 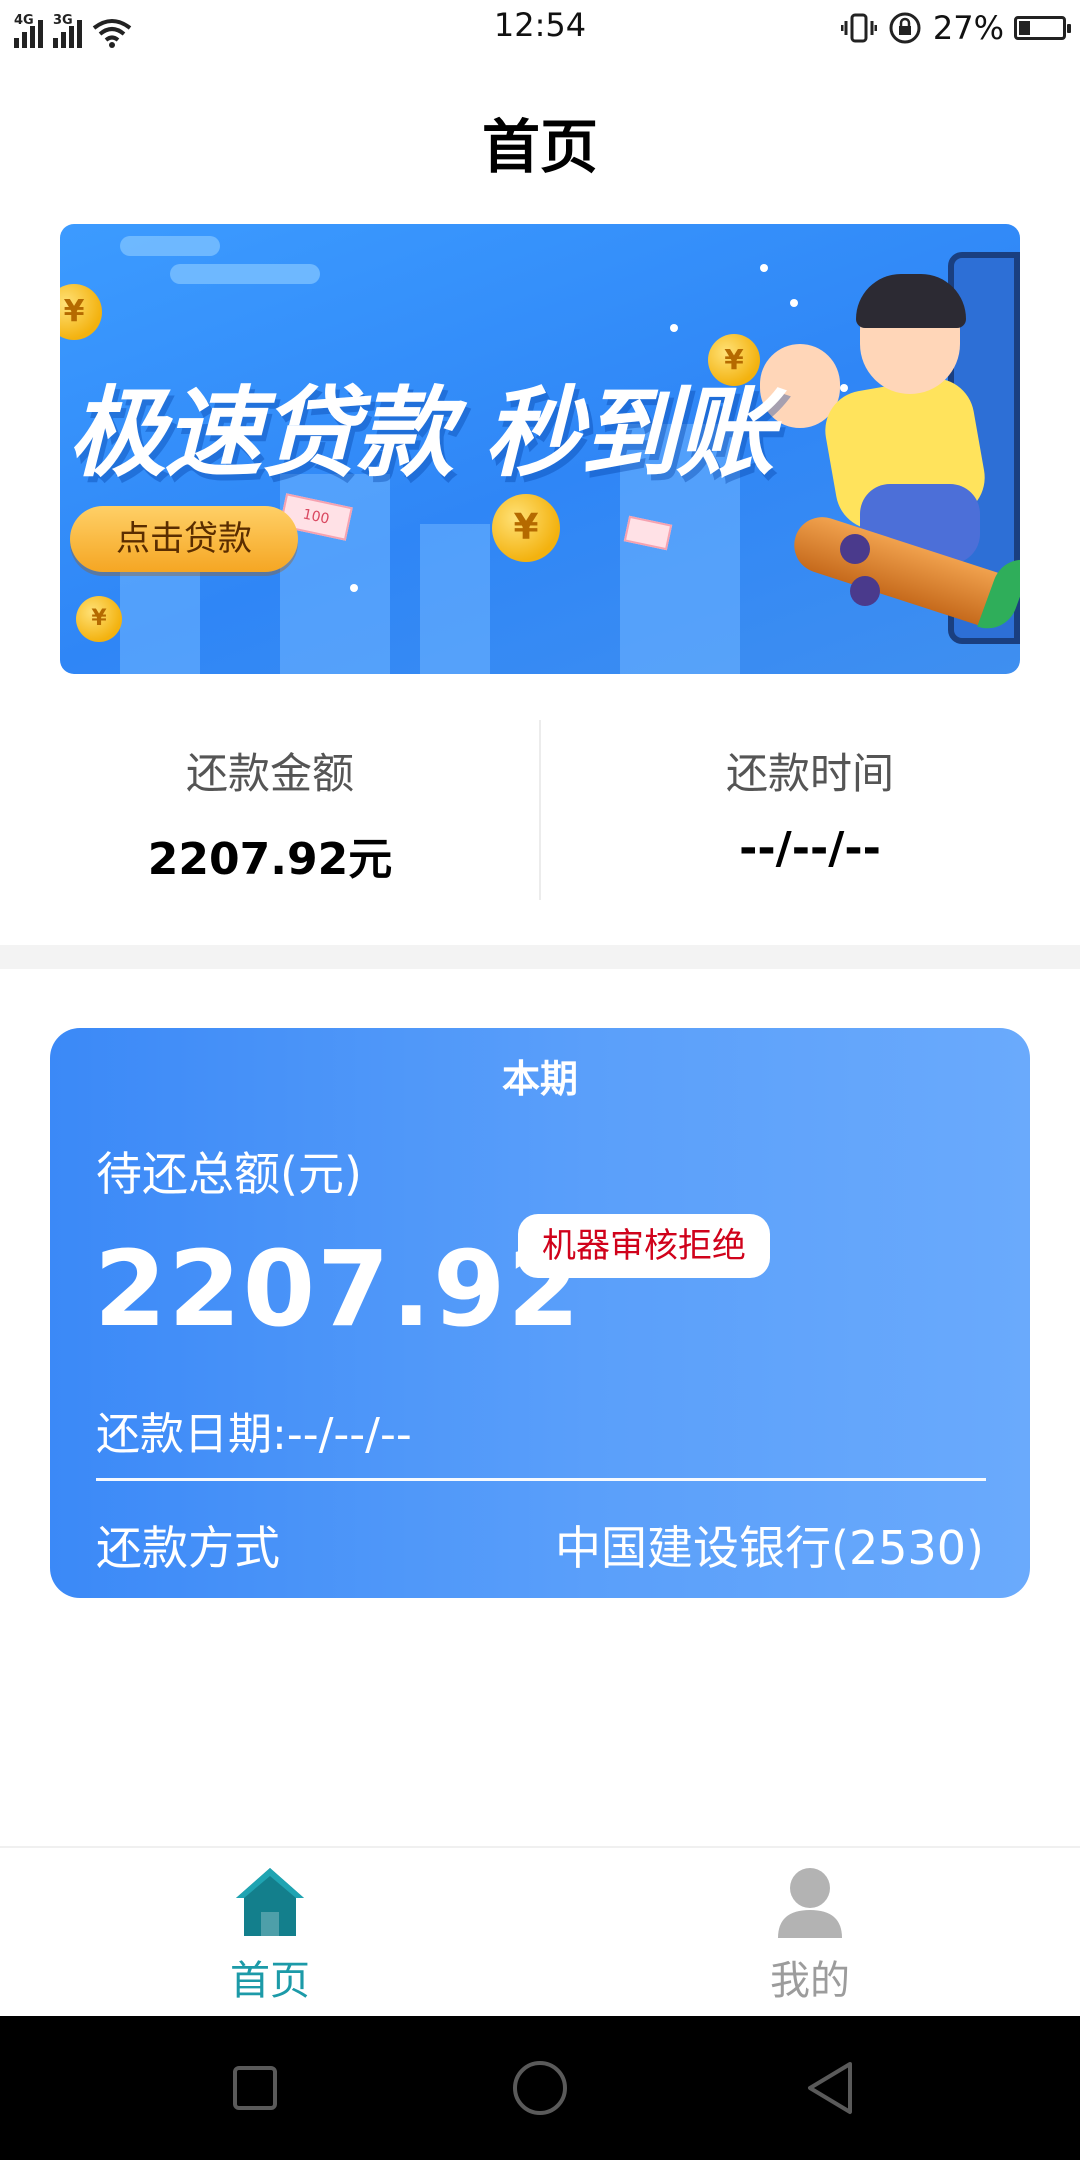 I want to click on card-title: 本期, so click(x=539, y=1079).